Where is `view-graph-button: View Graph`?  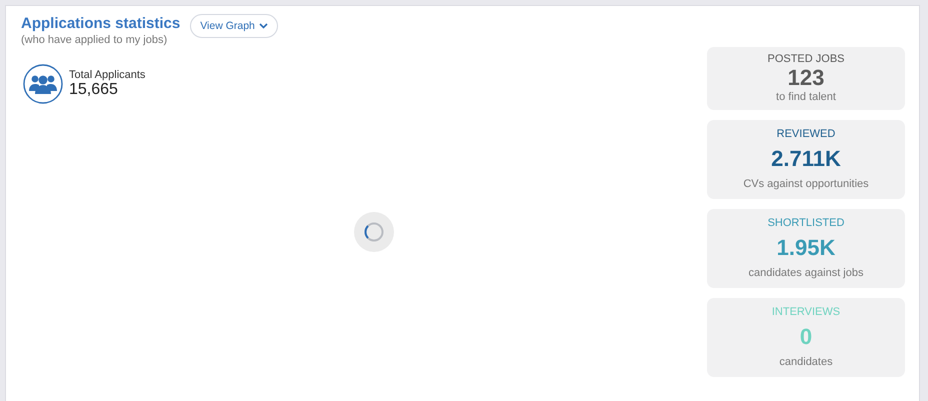
view-graph-button: View Graph is located at coordinates (234, 26).